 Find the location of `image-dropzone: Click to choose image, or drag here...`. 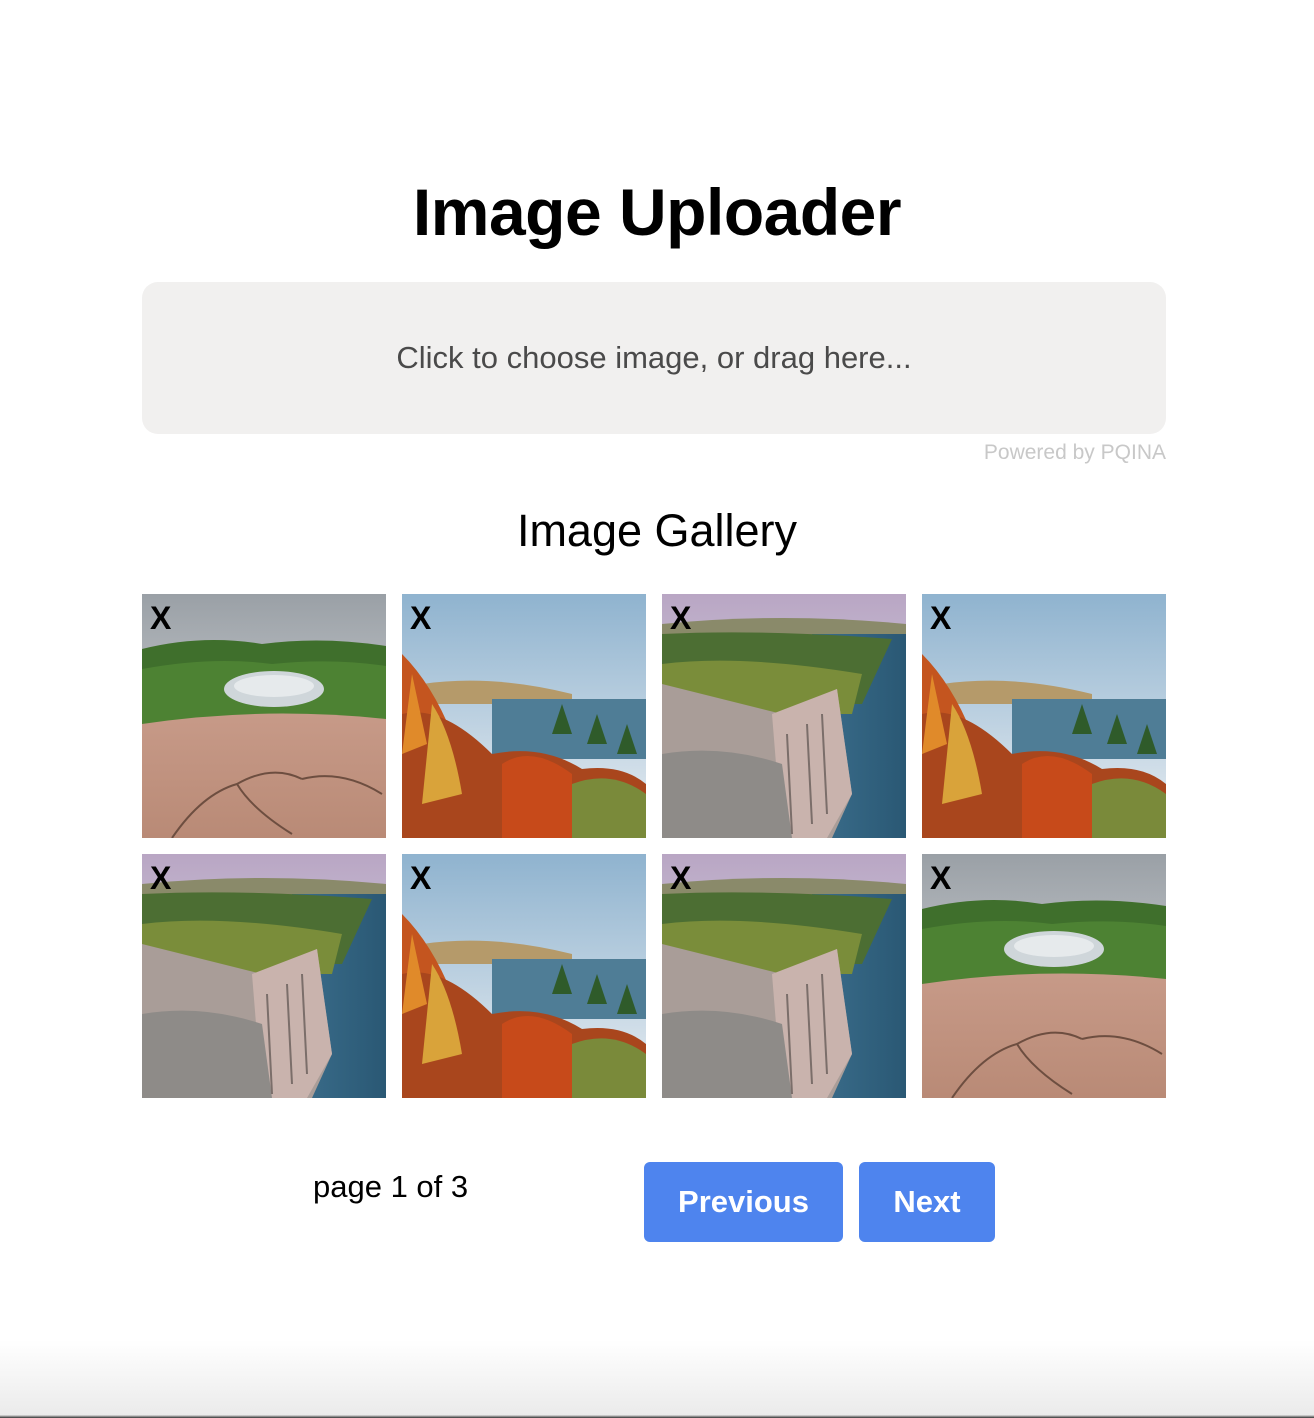

image-dropzone: Click to choose image, or drag here... is located at coordinates (654, 358).